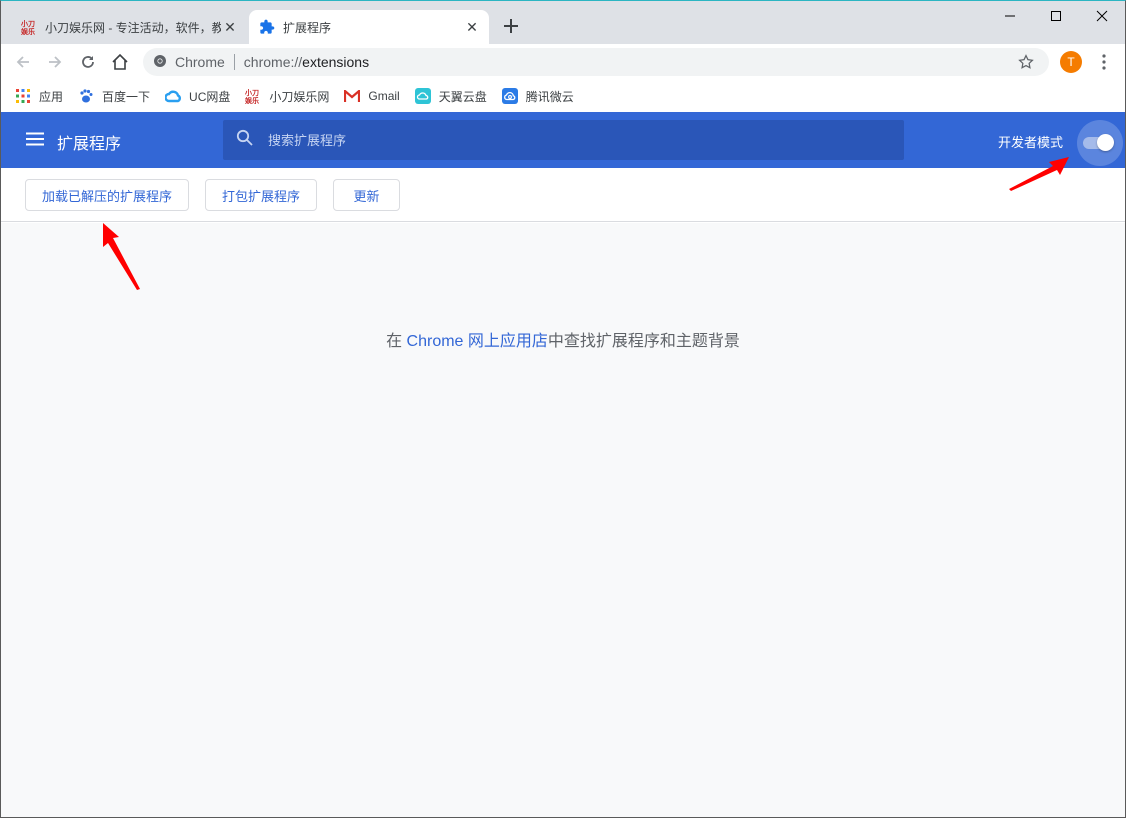 The image size is (1126, 818). Describe the element at coordinates (1031, 142) in the screenshot. I see `developer-mode-label: 开发者模式` at that location.